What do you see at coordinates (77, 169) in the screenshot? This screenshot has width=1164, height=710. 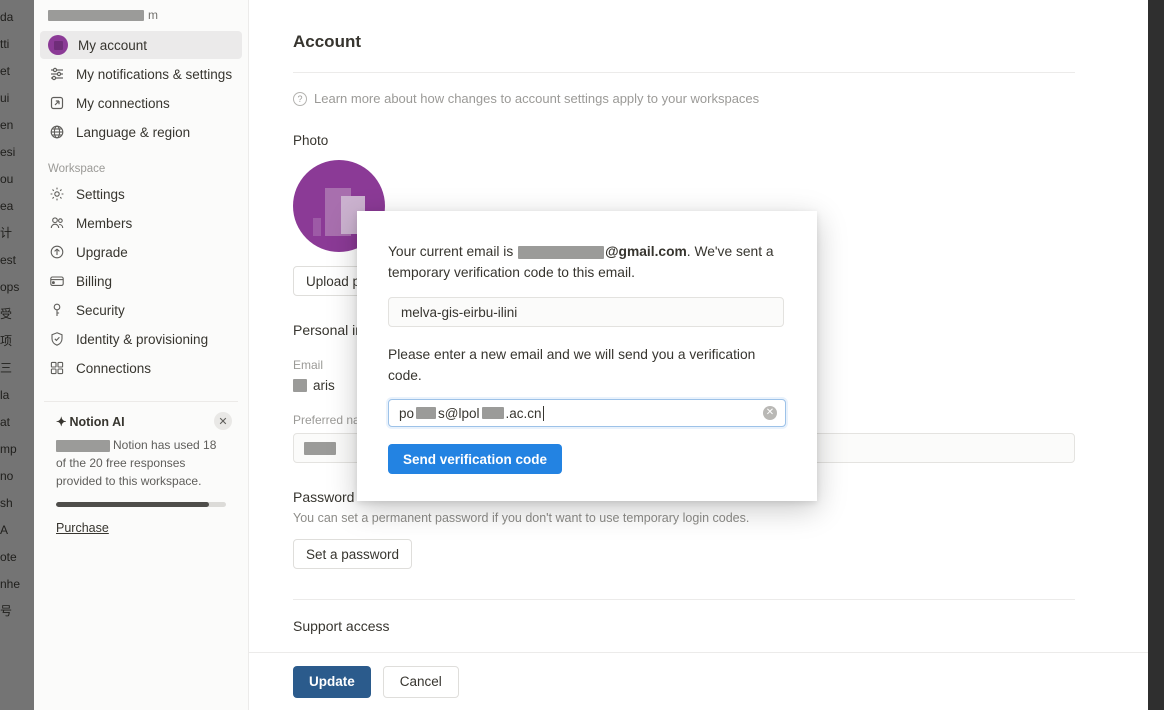 I see `sidebar-section-workspace-label: Workspace` at bounding box center [77, 169].